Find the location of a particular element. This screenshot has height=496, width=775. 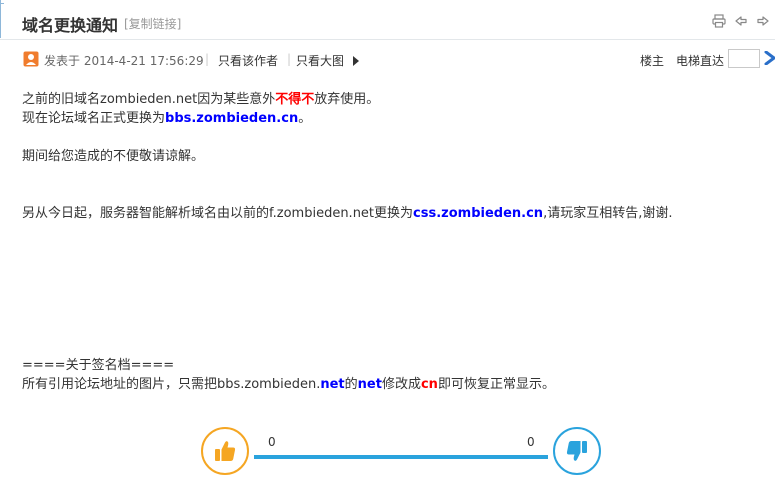

downvote-count: 0 is located at coordinates (531, 442).